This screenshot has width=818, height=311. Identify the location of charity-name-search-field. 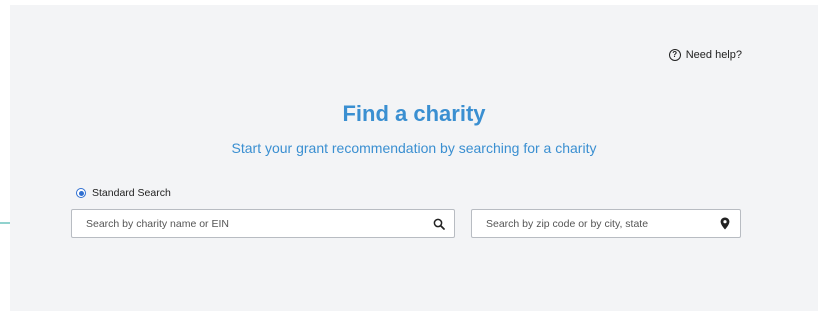
(263, 223).